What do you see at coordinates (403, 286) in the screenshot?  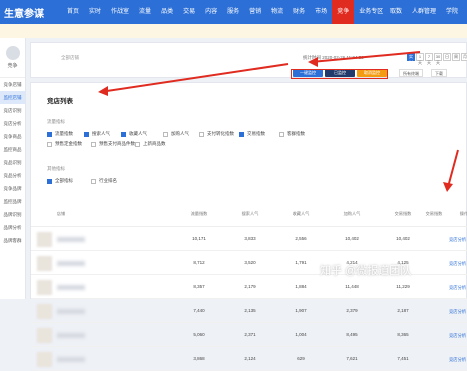 I see `table-cell: 11,229` at bounding box center [403, 286].